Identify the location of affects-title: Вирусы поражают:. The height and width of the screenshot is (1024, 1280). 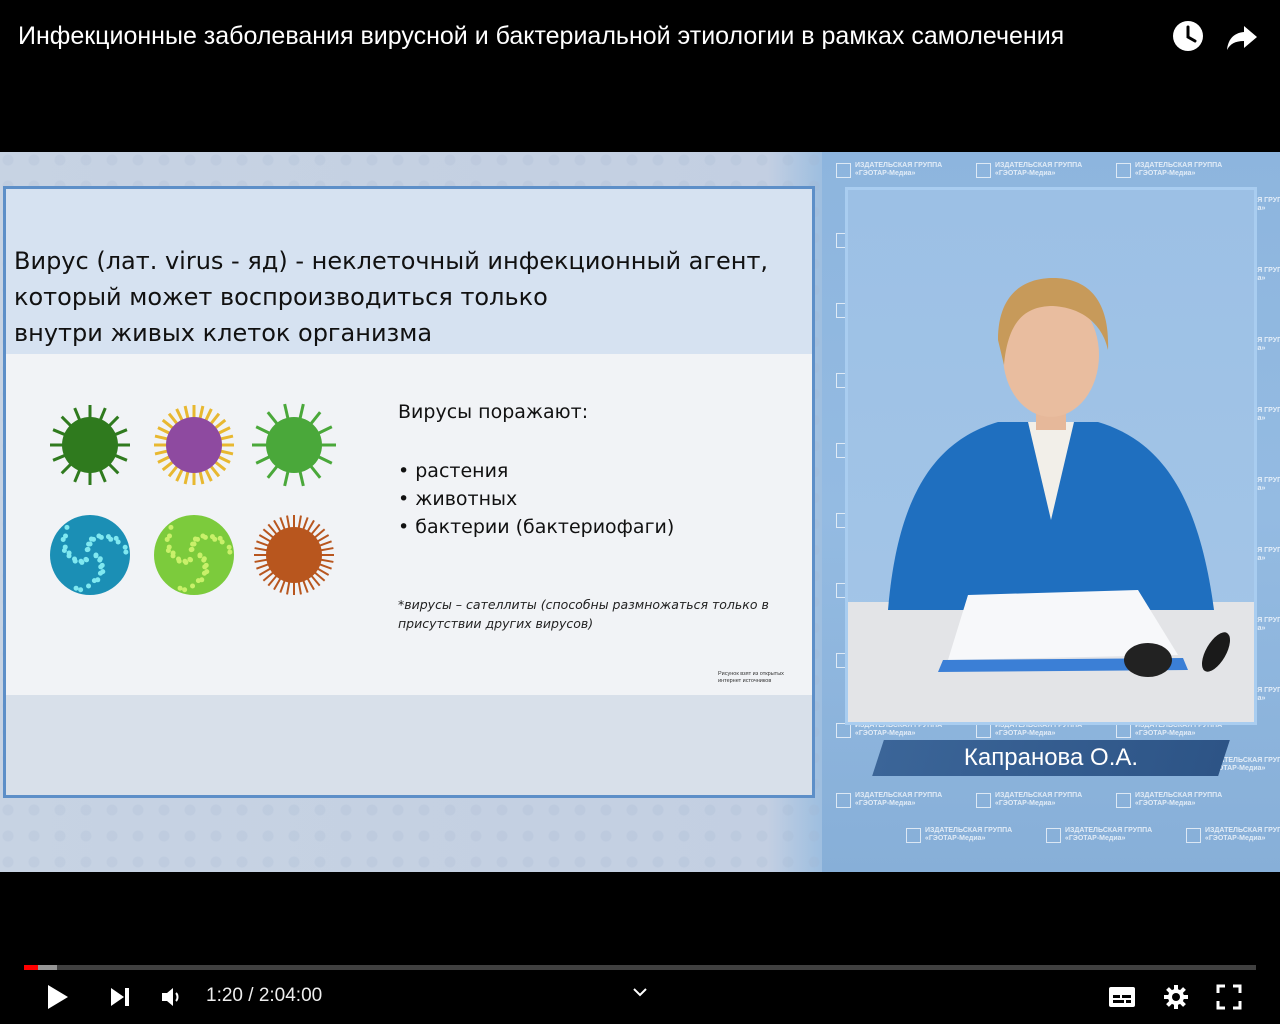
(493, 412).